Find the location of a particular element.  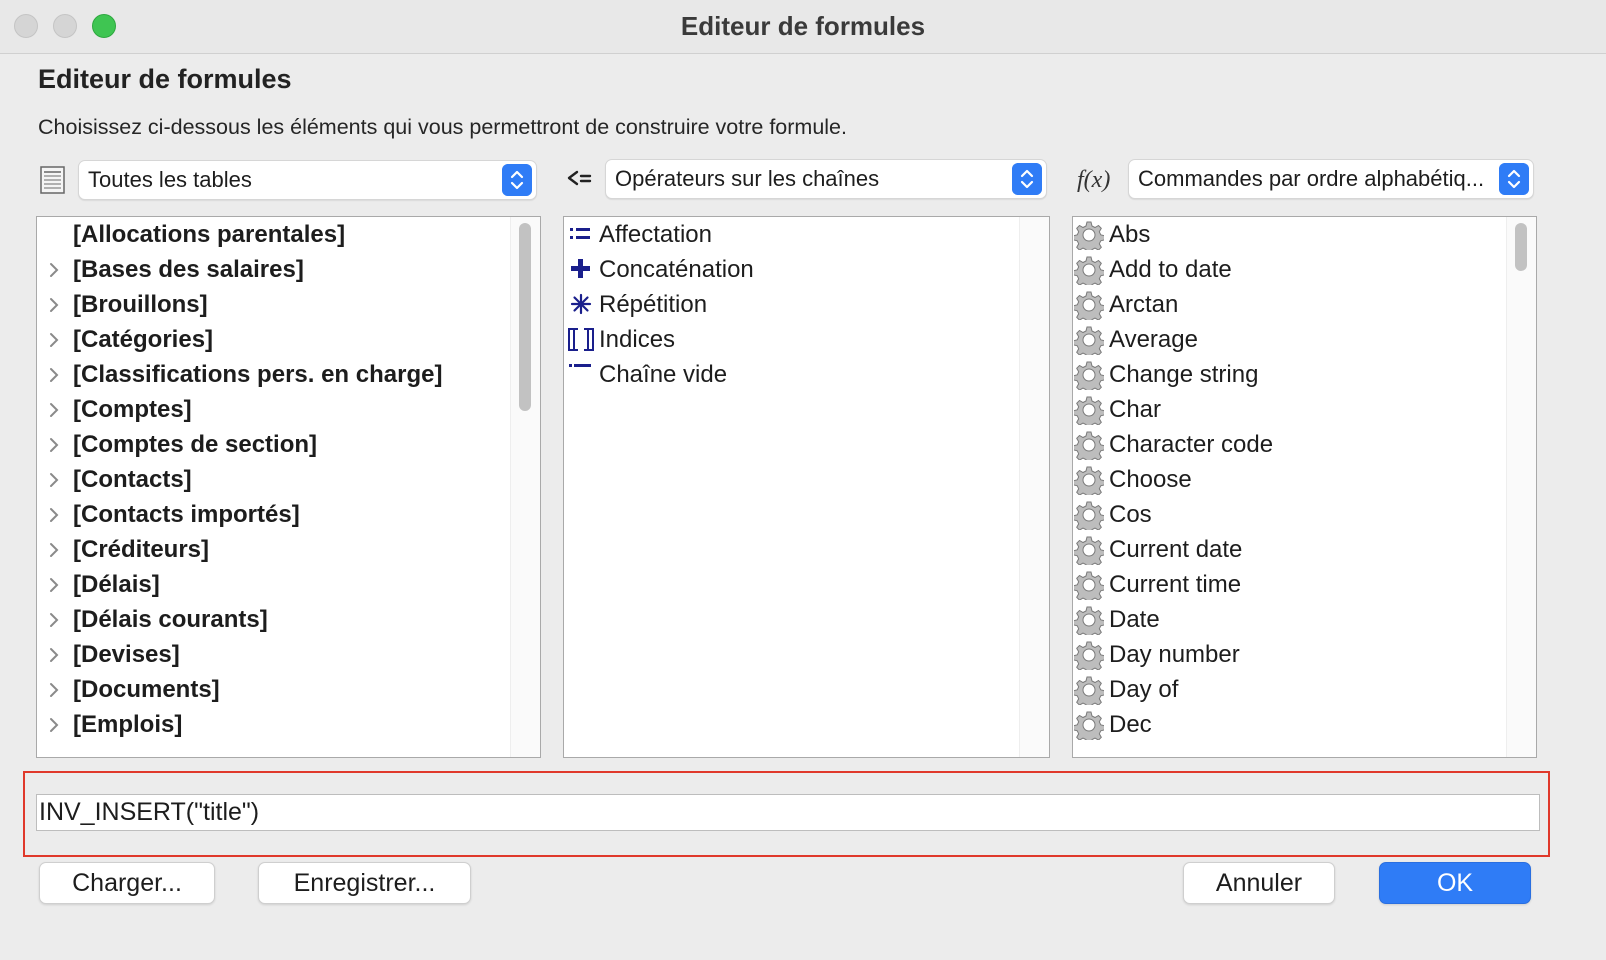

list-item: Choose is located at coordinates (1288, 480).